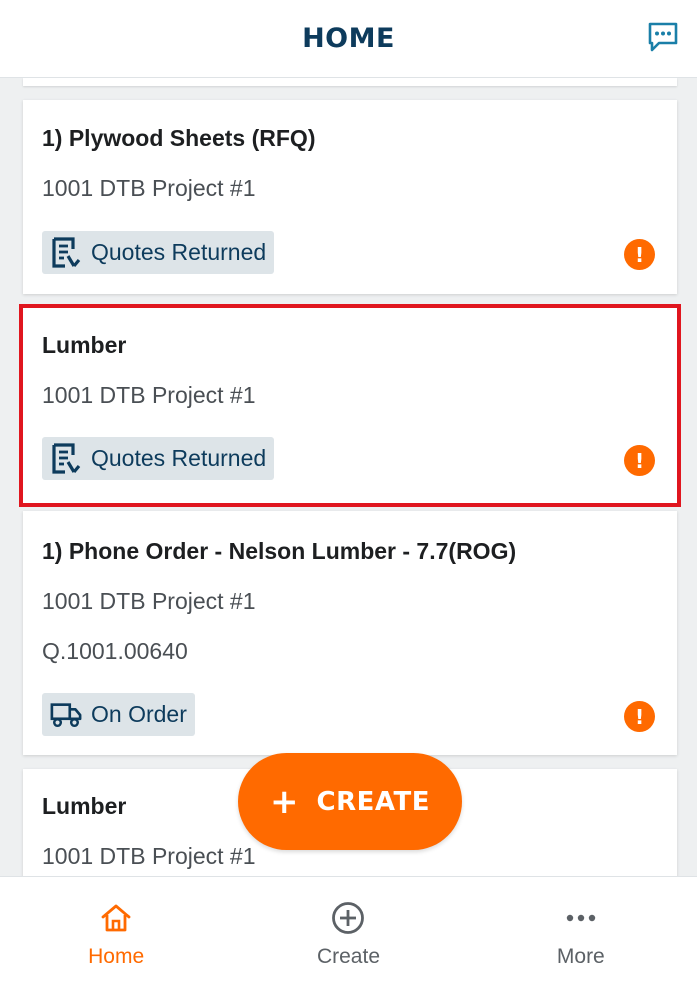  Describe the element at coordinates (284, 801) in the screenshot. I see `plus-icon: +` at that location.